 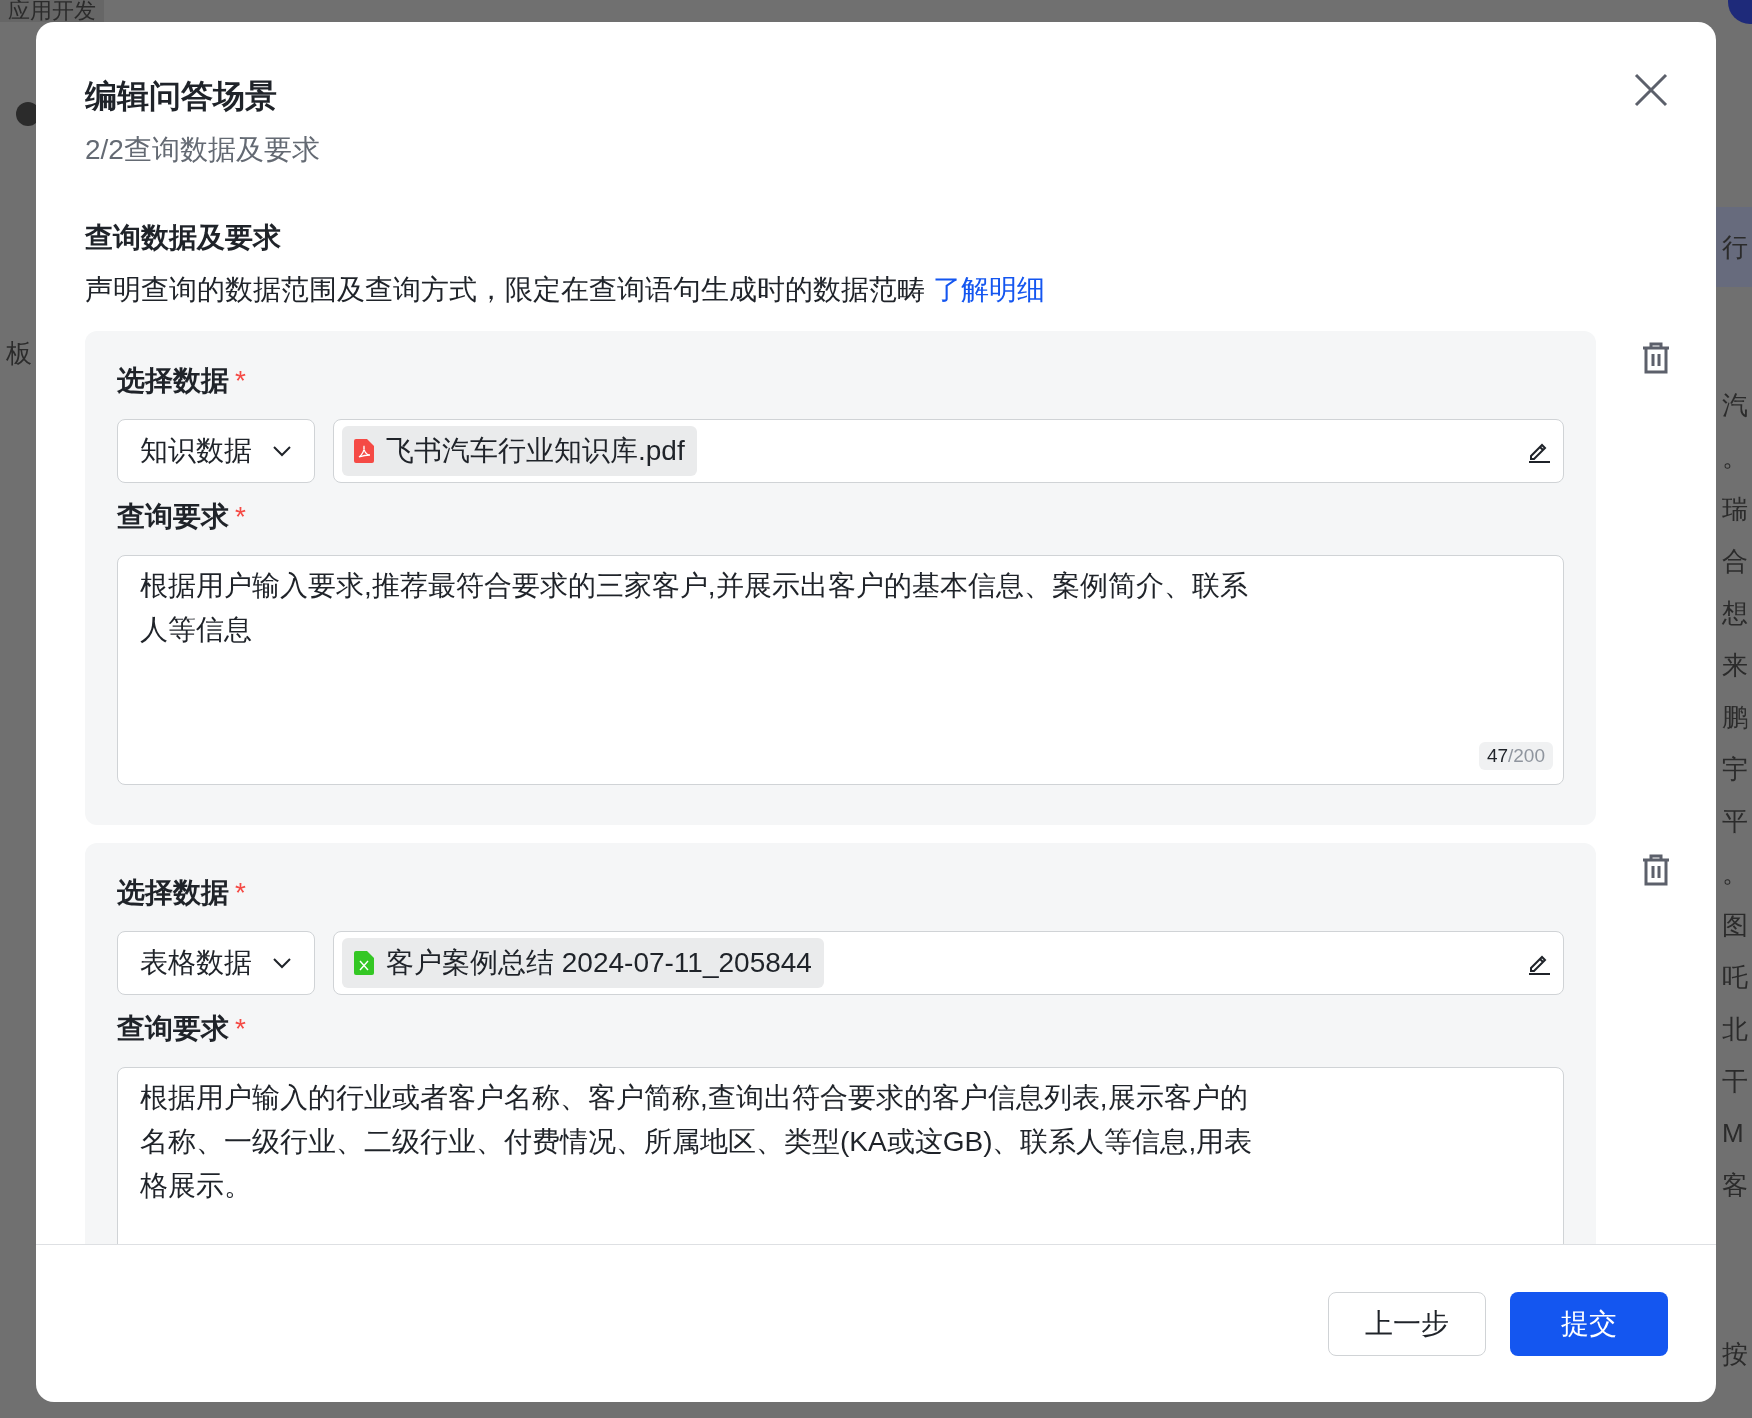 What do you see at coordinates (1735, 613) in the screenshot?
I see `background-text: 想` at bounding box center [1735, 613].